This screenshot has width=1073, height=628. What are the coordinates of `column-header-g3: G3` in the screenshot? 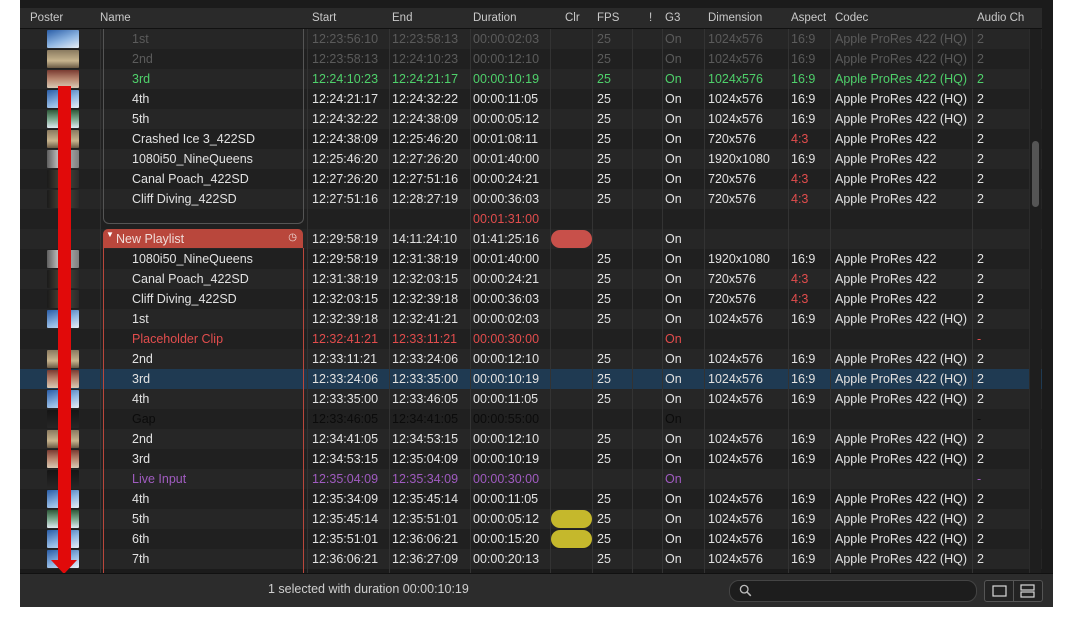 It's located at (672, 18).